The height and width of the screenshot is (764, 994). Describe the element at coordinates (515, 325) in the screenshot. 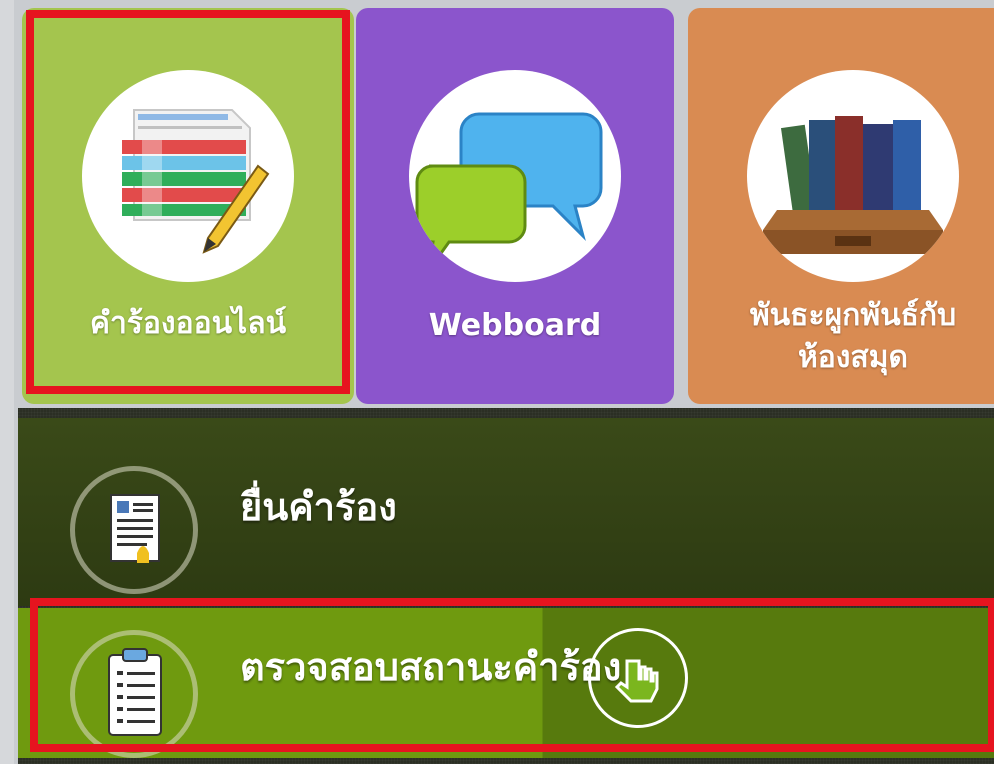

I see `tile-webboard-label: Webboard` at that location.